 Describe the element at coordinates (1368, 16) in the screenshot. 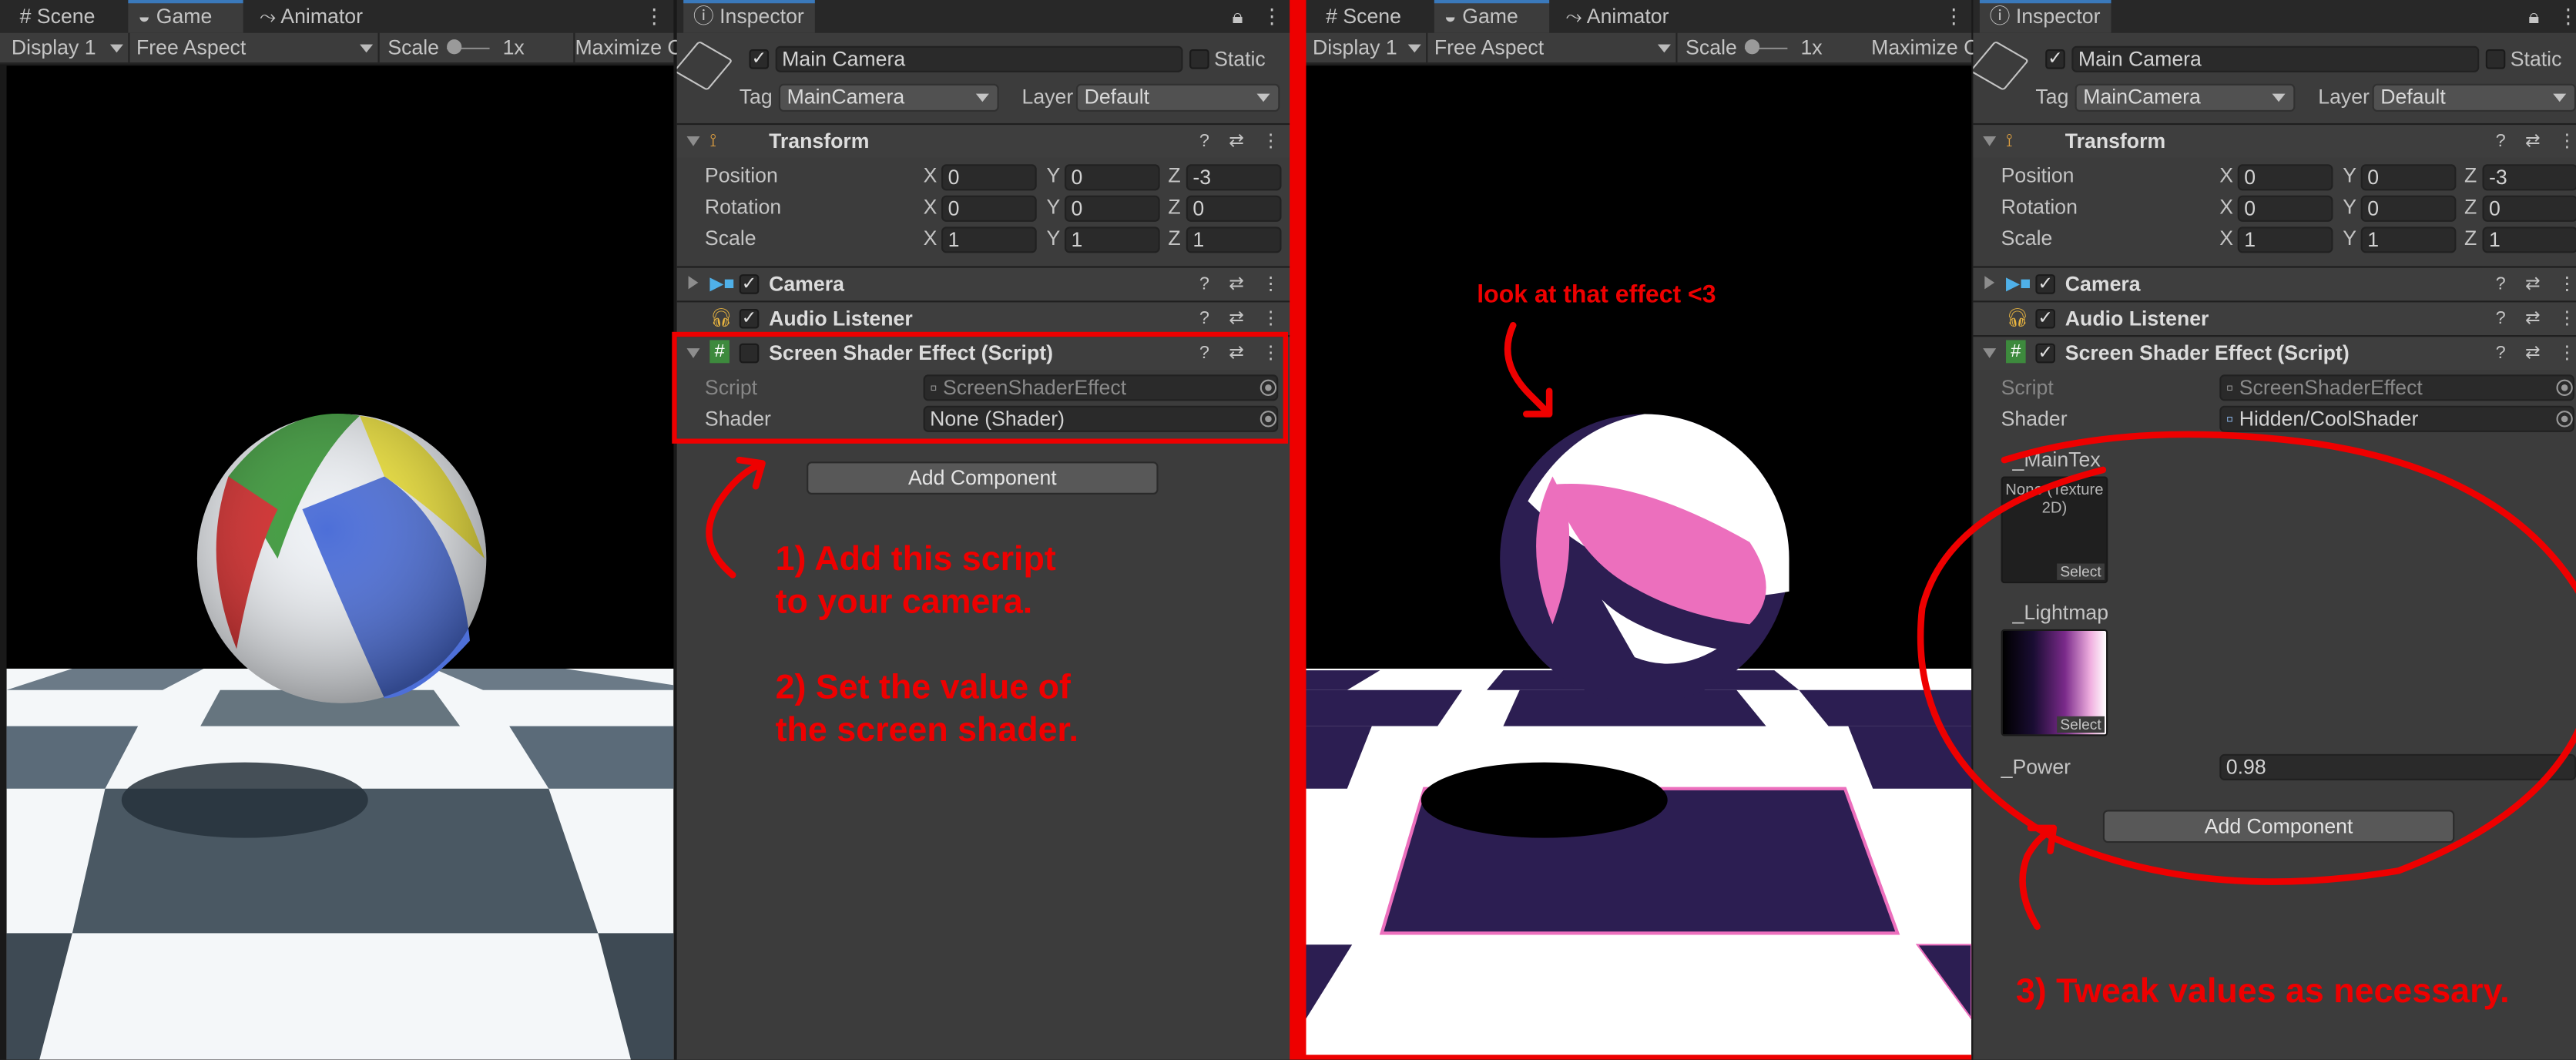

I see `right-tab-scene: # Scene` at that location.